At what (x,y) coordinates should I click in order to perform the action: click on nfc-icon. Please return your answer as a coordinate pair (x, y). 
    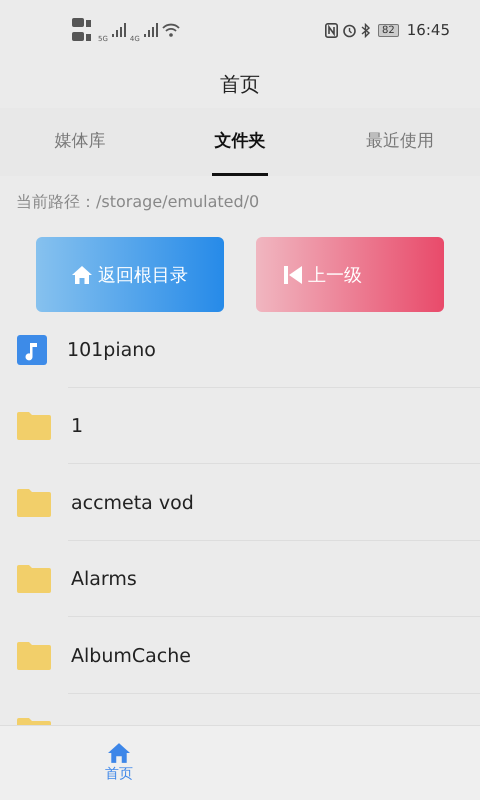
    Looking at the image, I should click on (331, 30).